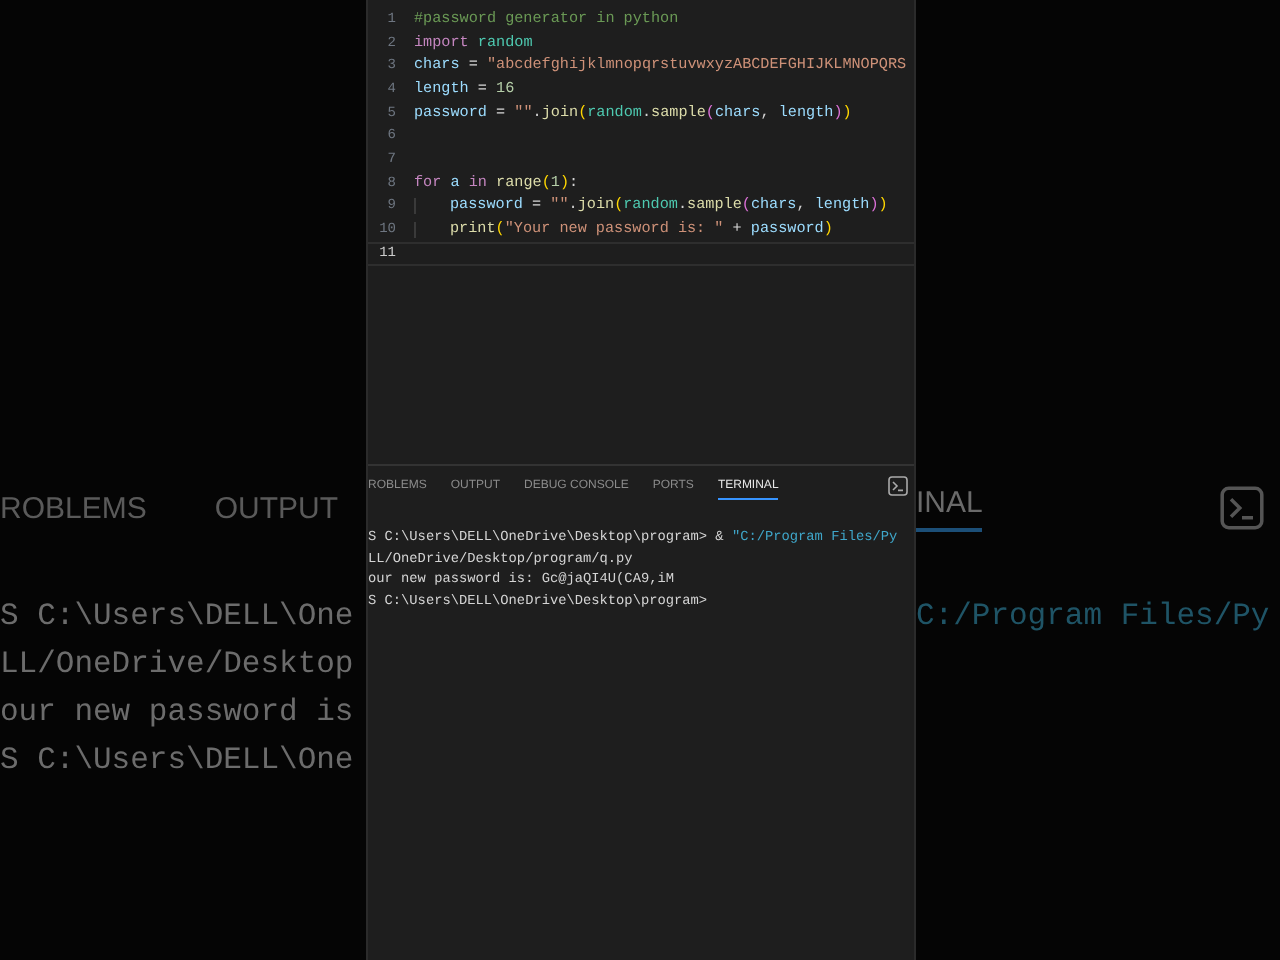 This screenshot has height=960, width=1280. I want to click on terminal-icon, so click(898, 486).